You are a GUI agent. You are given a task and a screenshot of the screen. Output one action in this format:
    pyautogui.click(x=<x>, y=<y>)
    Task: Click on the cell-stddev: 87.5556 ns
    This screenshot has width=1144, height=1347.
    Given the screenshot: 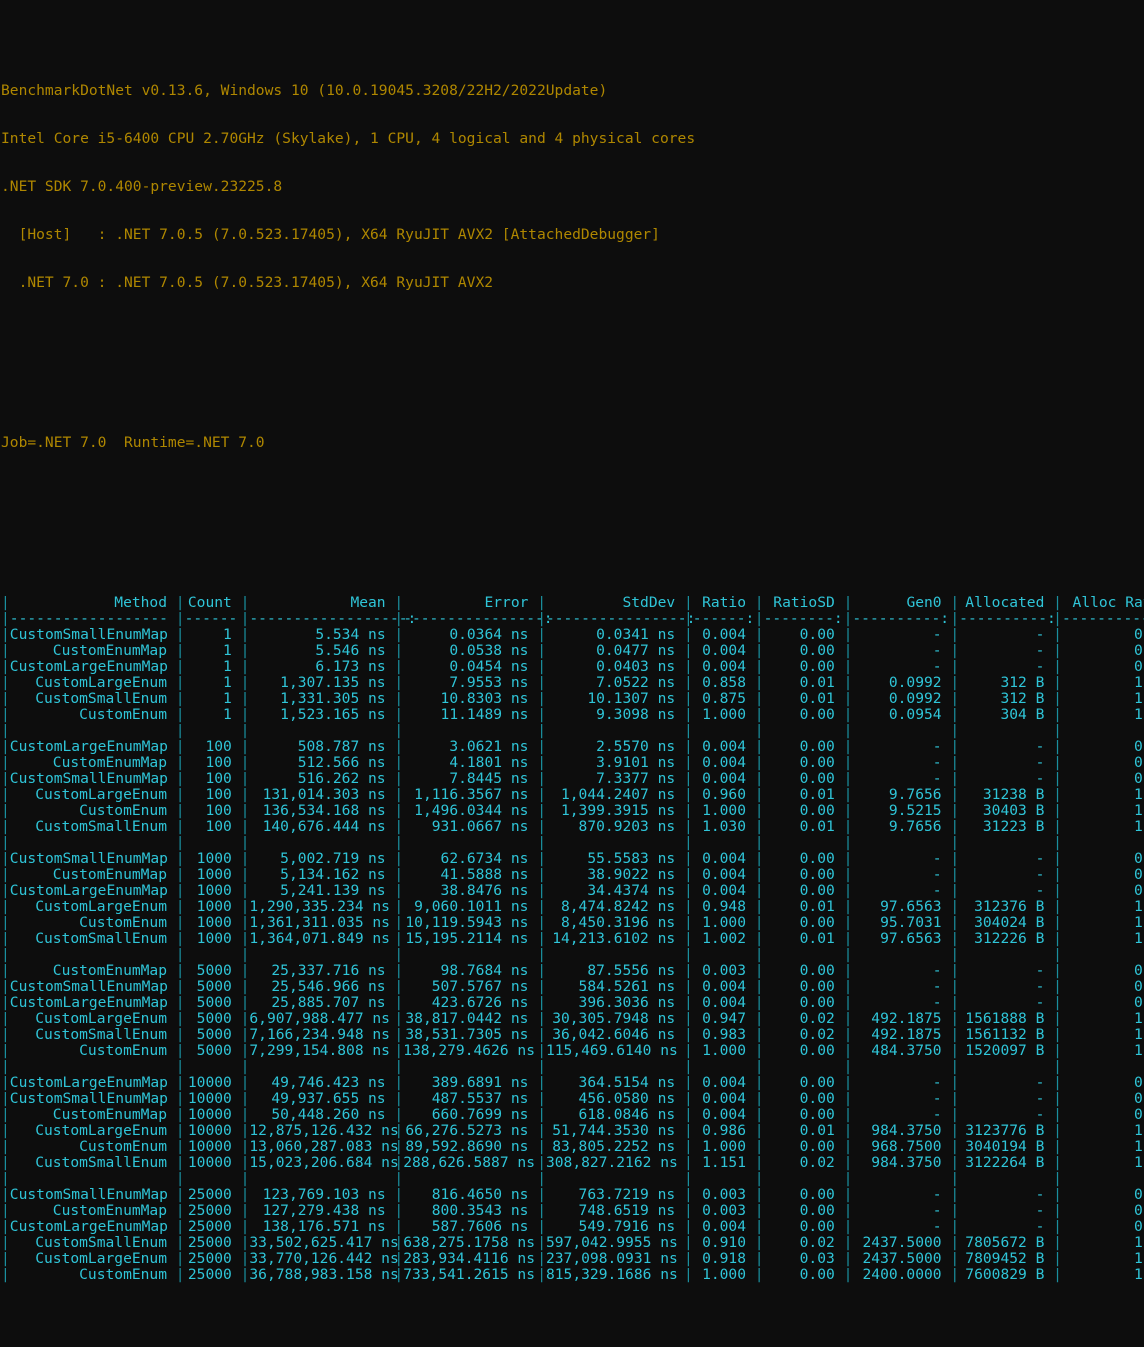 What is the action you would take?
    pyautogui.click(x=635, y=970)
    